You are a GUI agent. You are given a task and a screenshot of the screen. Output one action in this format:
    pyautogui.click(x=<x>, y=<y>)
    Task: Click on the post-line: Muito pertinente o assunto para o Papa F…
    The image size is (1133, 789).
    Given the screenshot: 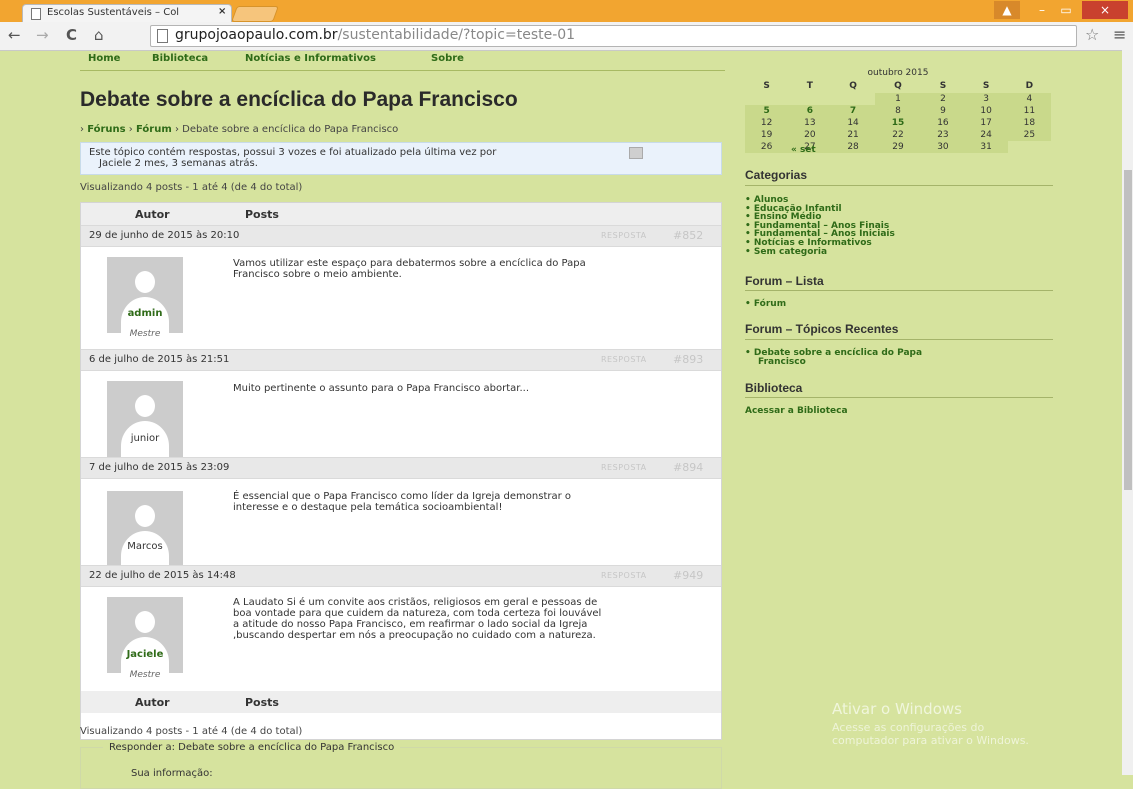 What is the action you would take?
    pyautogui.click(x=381, y=388)
    